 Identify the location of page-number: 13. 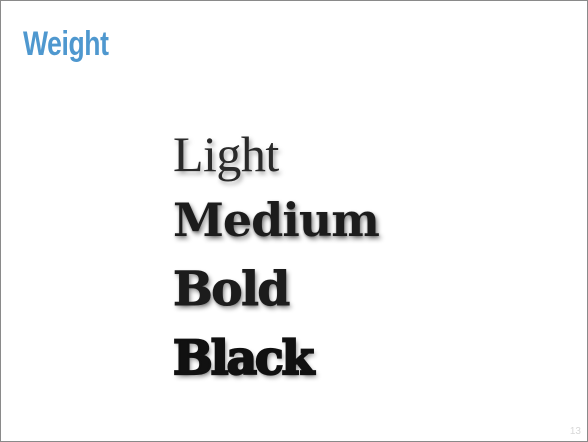
(575, 431).